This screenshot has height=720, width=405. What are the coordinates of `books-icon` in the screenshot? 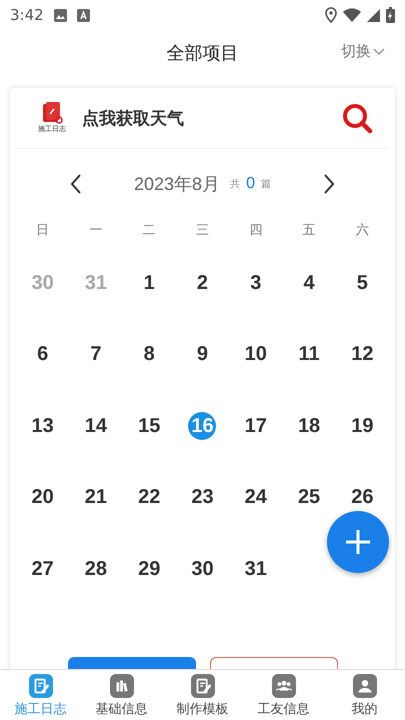 It's located at (122, 686).